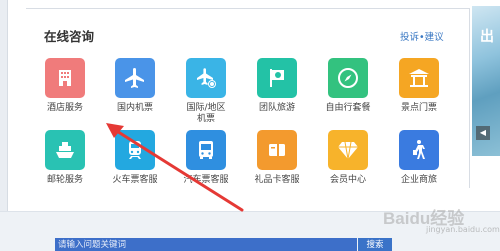 This screenshot has width=500, height=251. I want to click on service-label: 企业商旅, so click(418, 180).